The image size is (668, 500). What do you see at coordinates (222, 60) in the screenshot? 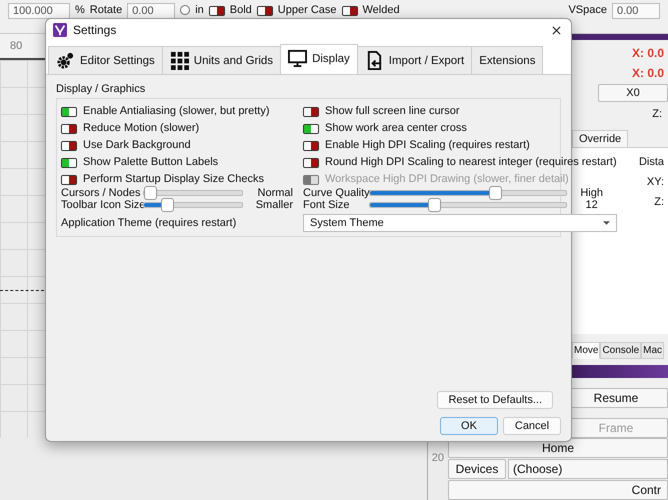
I see `settings-tab: Units and Grids` at bounding box center [222, 60].